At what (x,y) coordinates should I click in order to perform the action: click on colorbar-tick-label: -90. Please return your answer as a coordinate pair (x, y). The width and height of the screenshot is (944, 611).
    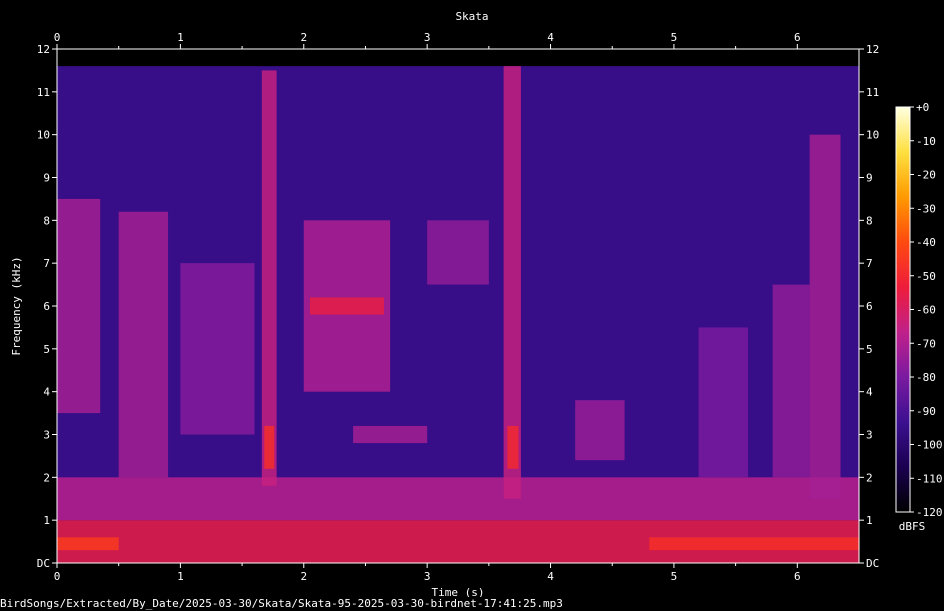
    Looking at the image, I should click on (926, 411).